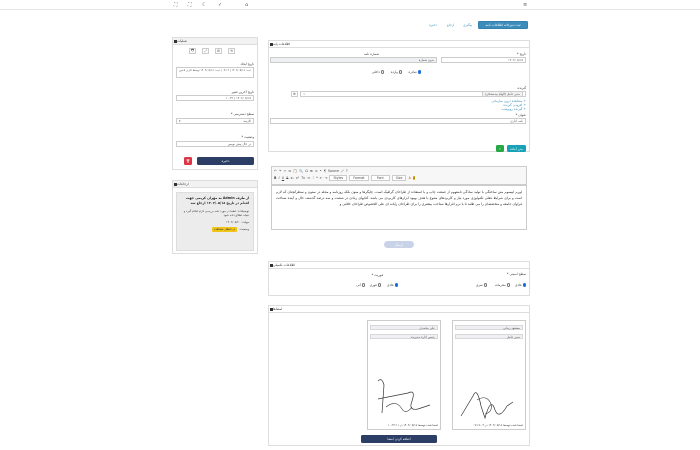  What do you see at coordinates (295, 171) in the screenshot?
I see `paste-icon: 📋` at bounding box center [295, 171].